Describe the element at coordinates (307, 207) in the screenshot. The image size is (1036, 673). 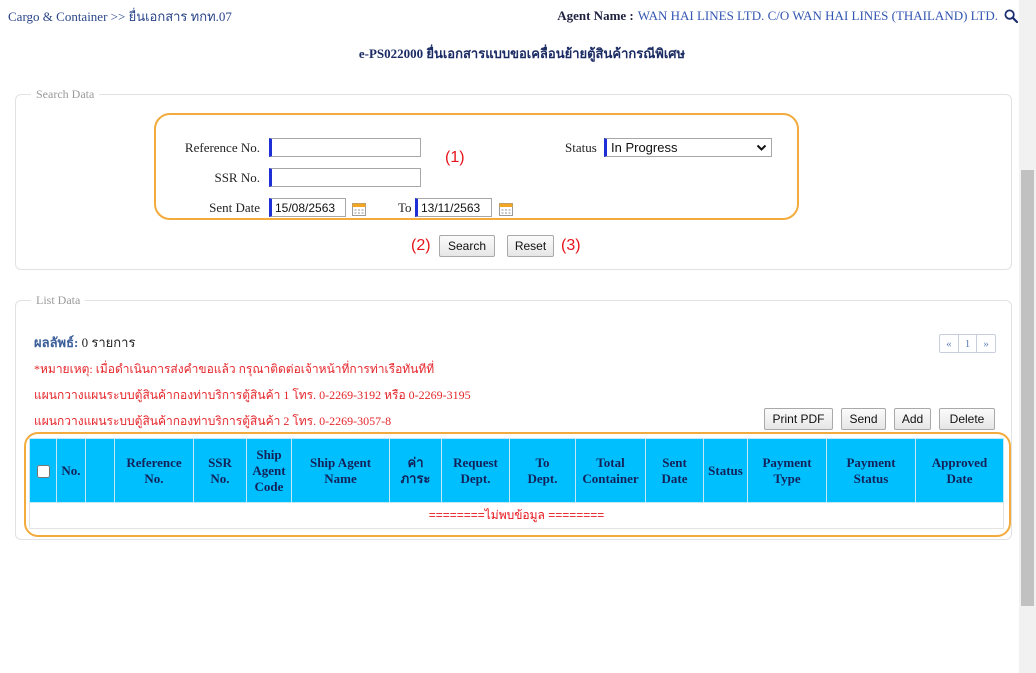
I see `sent-date-from-input` at that location.